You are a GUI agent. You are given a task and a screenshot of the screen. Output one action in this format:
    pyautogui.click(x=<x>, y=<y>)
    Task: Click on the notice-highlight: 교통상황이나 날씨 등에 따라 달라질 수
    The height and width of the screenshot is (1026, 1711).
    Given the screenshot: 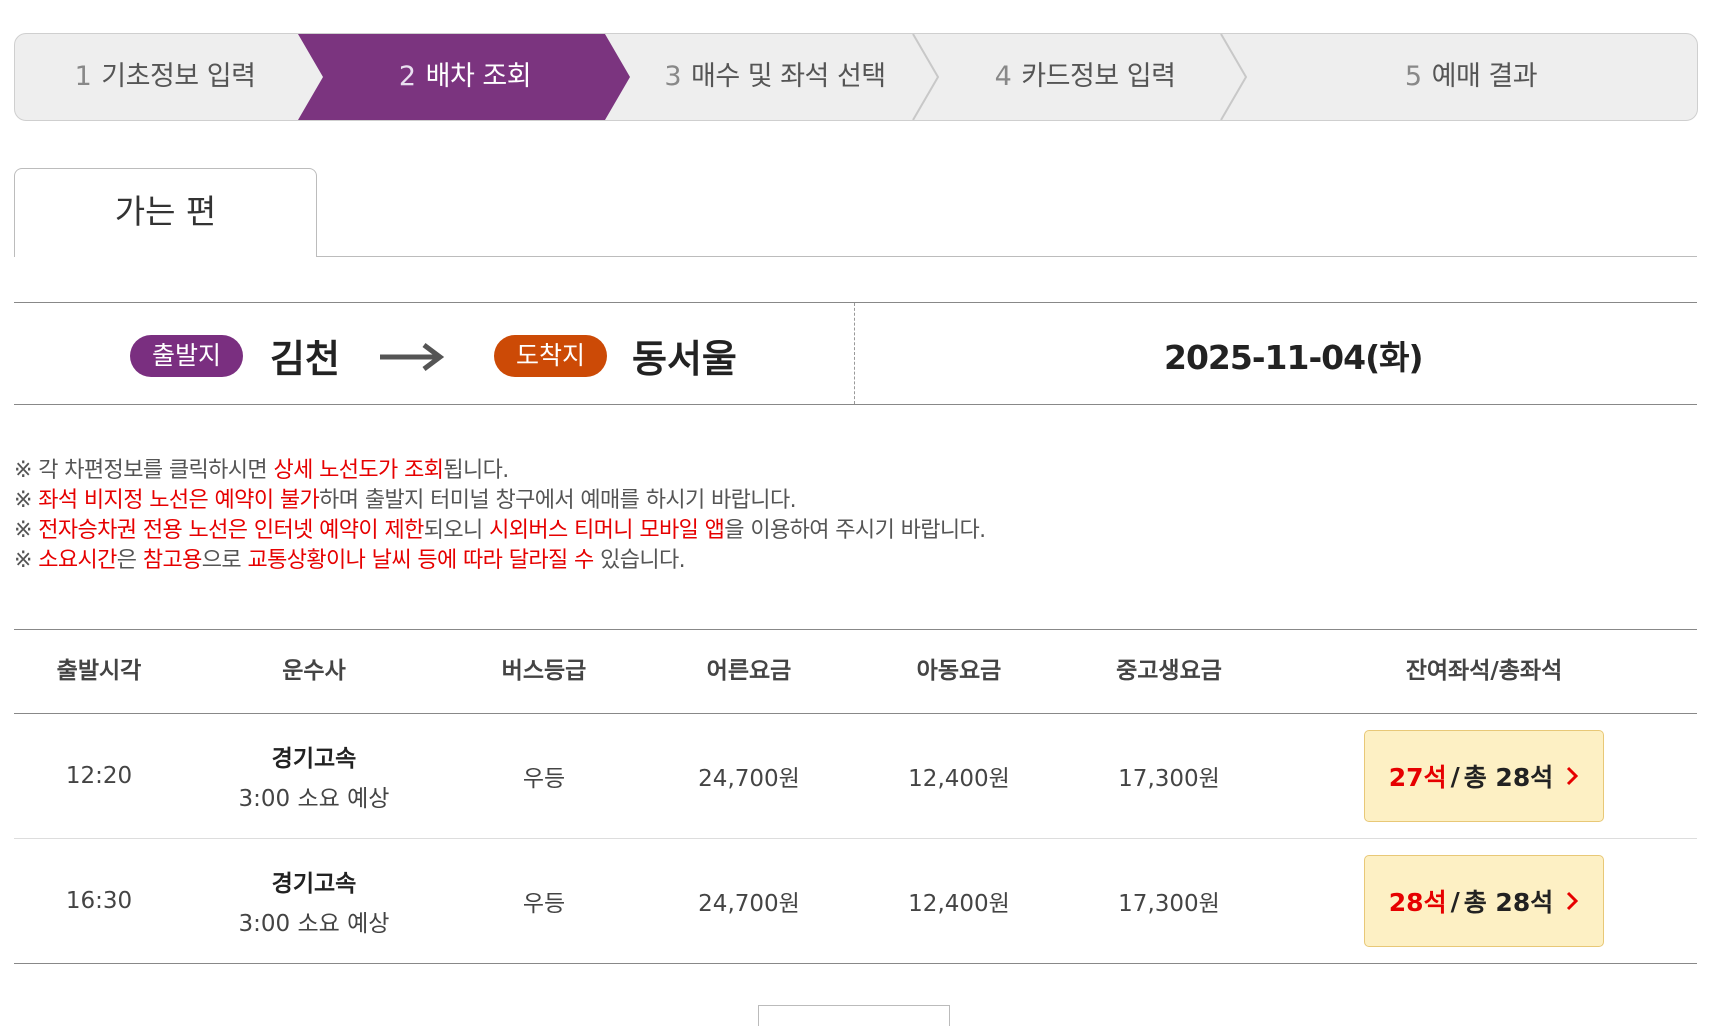 What is the action you would take?
    pyautogui.click(x=420, y=560)
    